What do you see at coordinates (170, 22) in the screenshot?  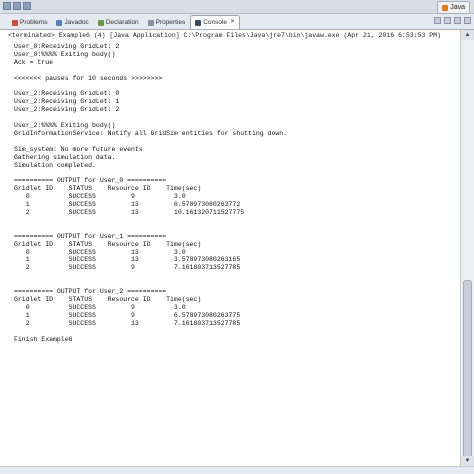 I see `tab-properties-label: Properties` at bounding box center [170, 22].